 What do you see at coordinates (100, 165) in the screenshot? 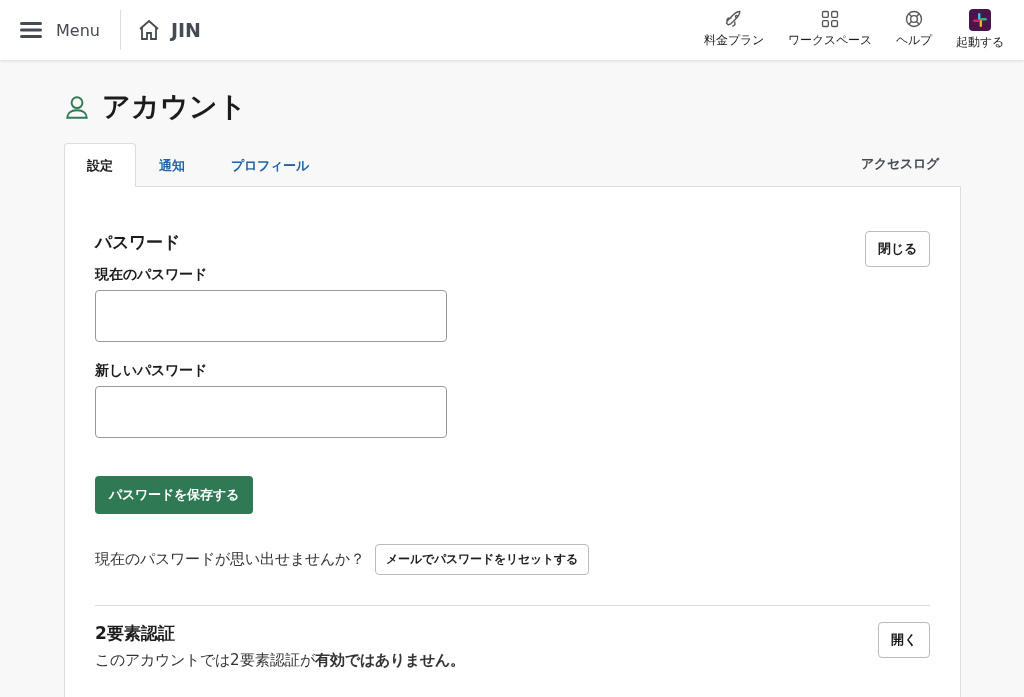
I see `tab: 設定` at bounding box center [100, 165].